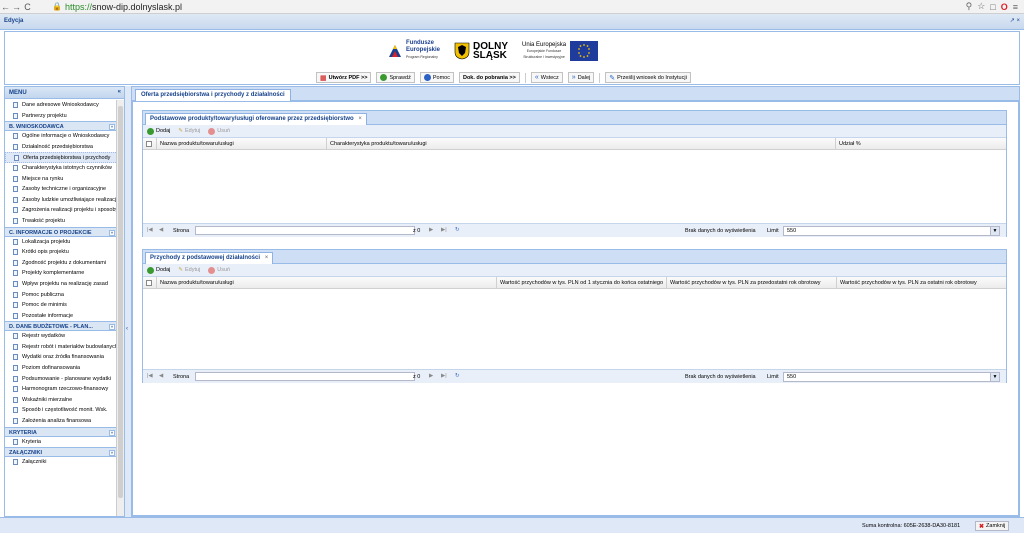 The height and width of the screenshot is (533, 1024). Describe the element at coordinates (1015, 7) in the screenshot. I see `menu-icon: ≡` at that location.